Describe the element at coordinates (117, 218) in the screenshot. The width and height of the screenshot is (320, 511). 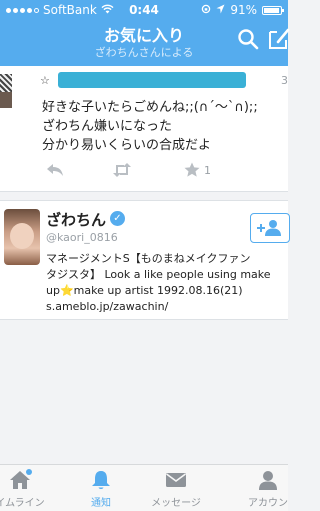
I see `verified-badge-icon: ✓` at that location.